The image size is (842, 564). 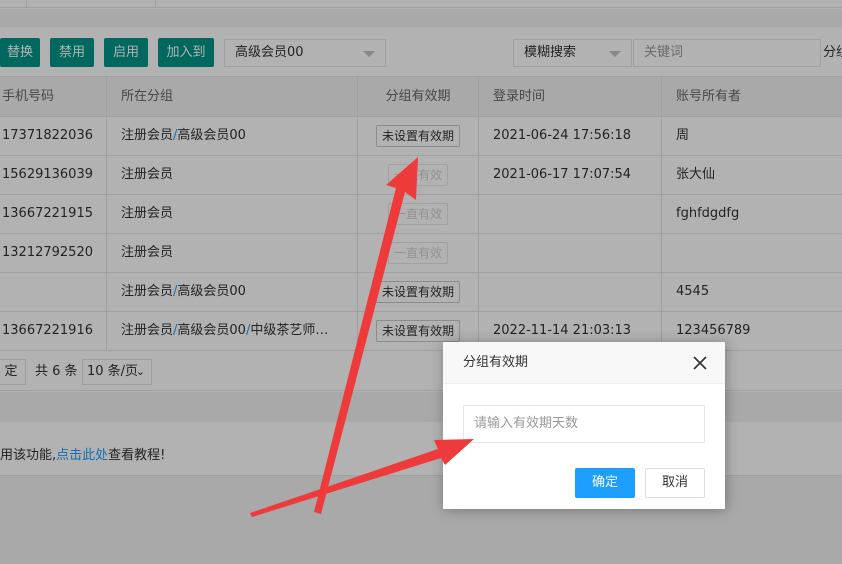 I want to click on dialog-header: 分组有效期, so click(x=584, y=363).